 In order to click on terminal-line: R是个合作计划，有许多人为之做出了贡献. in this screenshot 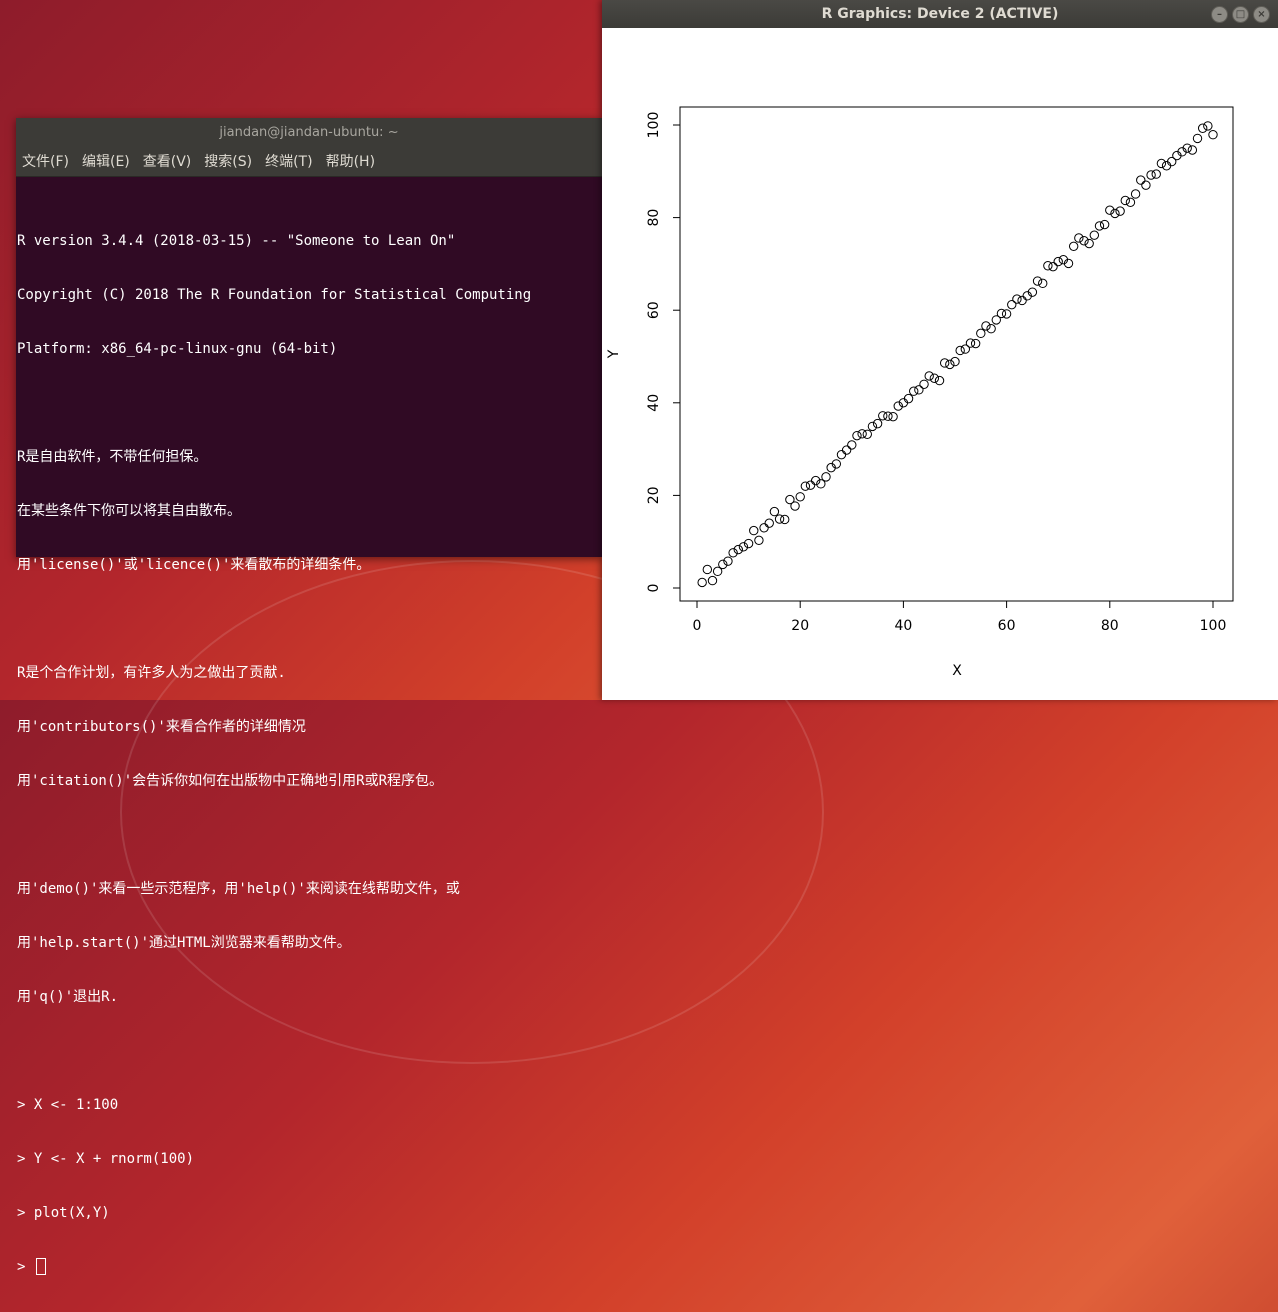, I will do `click(151, 673)`.